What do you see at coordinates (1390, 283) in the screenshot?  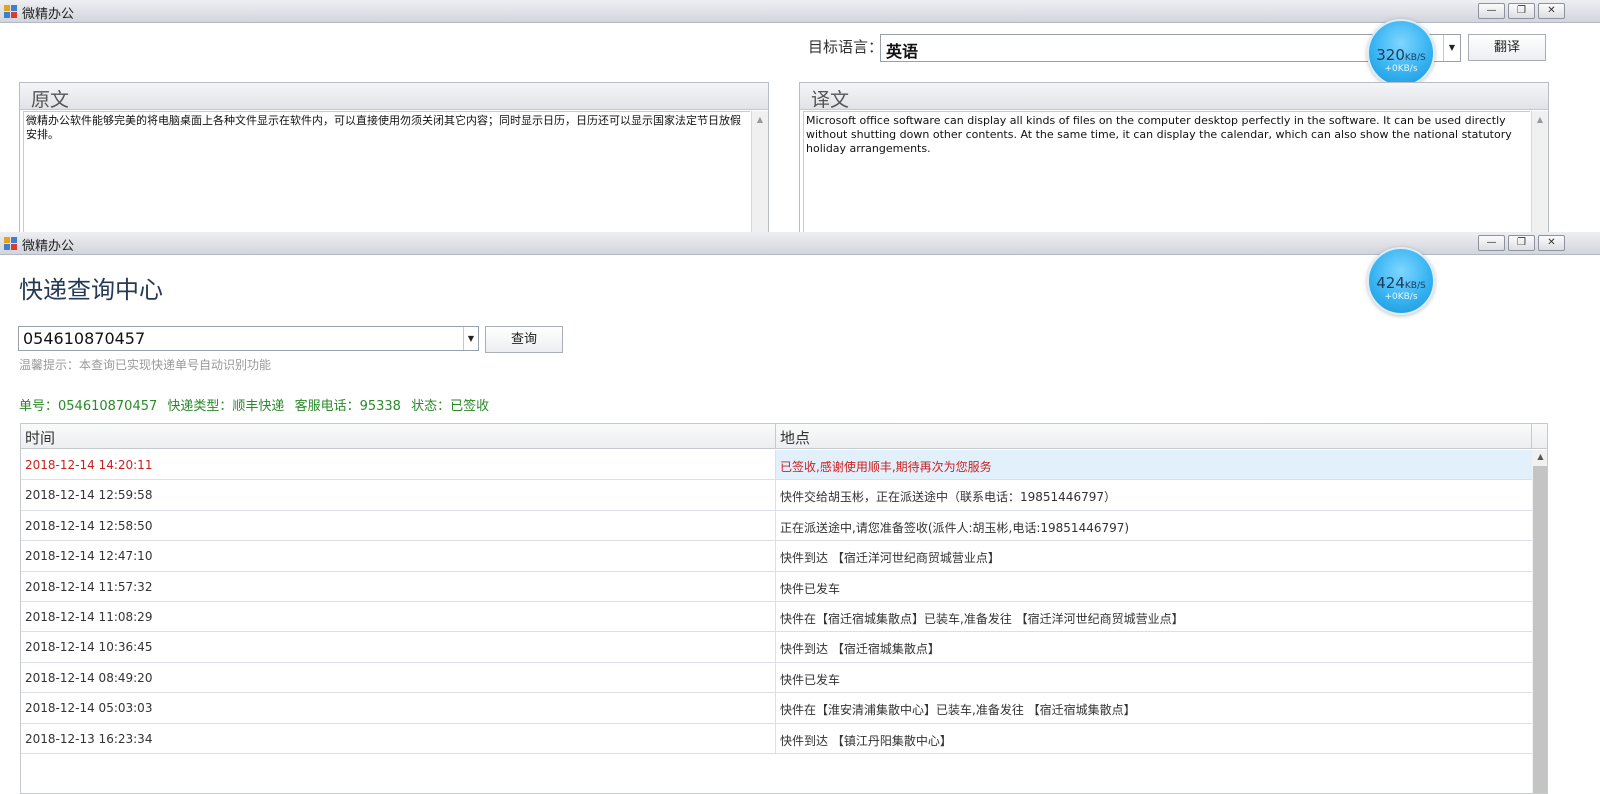 I see `speed-value: 424` at bounding box center [1390, 283].